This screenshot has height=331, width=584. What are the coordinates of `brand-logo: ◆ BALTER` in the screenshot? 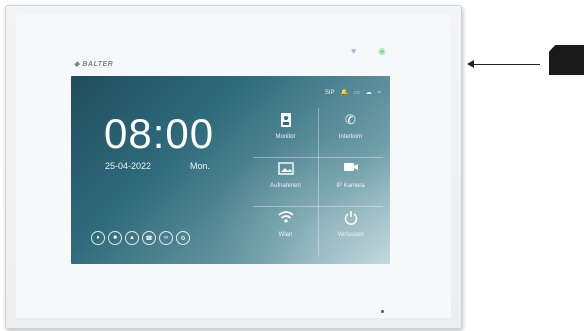 It's located at (93, 64).